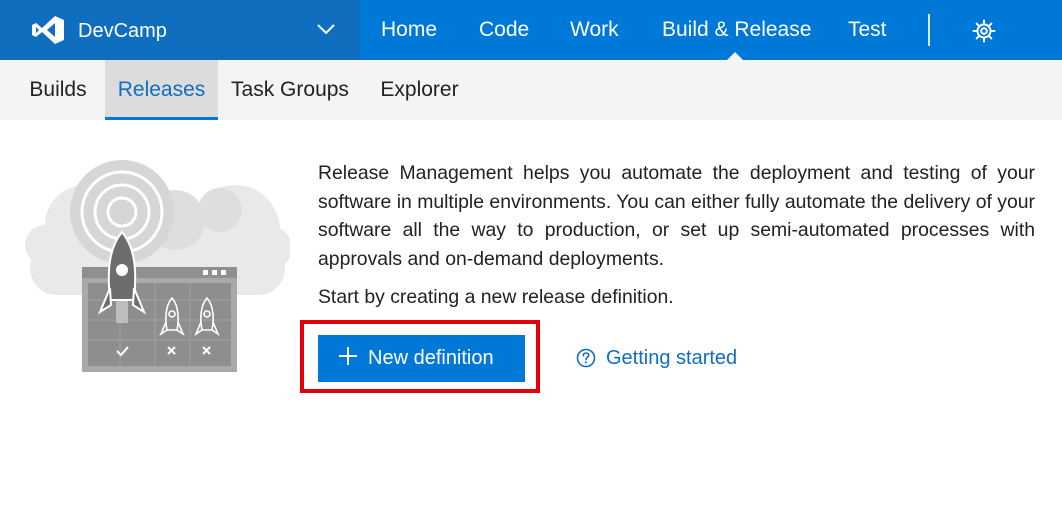  I want to click on tab-task-groups: Task Groups, so click(290, 90).